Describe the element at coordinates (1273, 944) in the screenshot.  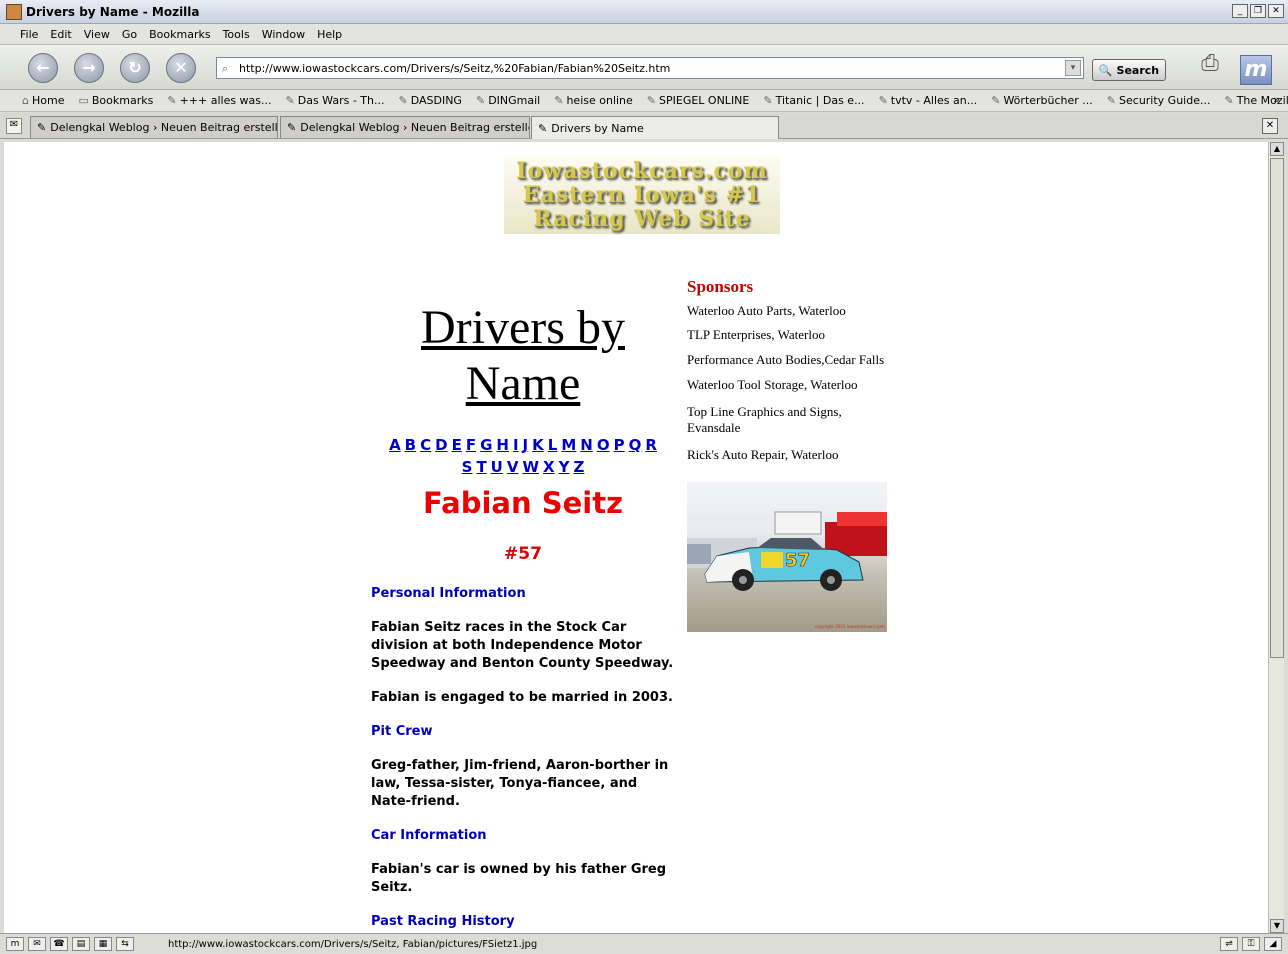
I see `resize-grip-icon: ◢` at that location.